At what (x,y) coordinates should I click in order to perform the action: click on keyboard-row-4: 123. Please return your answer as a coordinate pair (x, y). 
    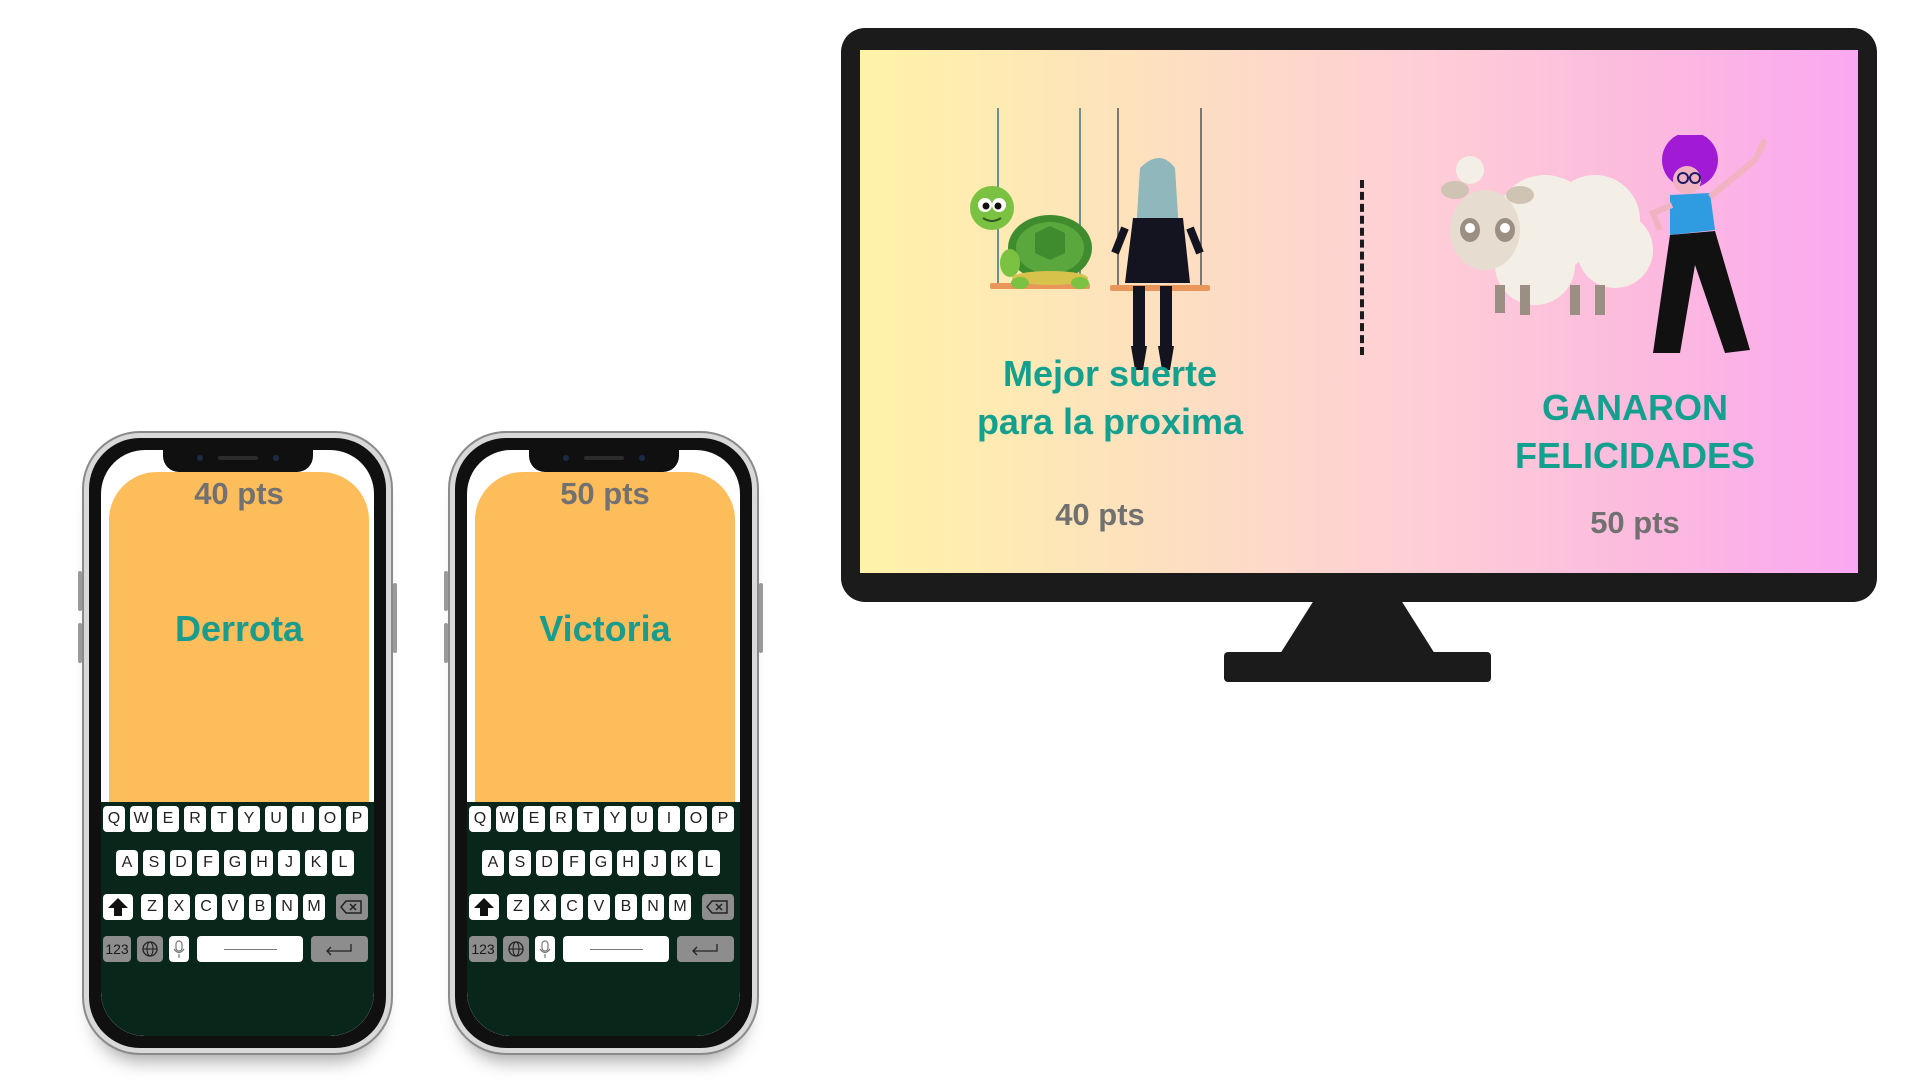
    Looking at the image, I should click on (603, 949).